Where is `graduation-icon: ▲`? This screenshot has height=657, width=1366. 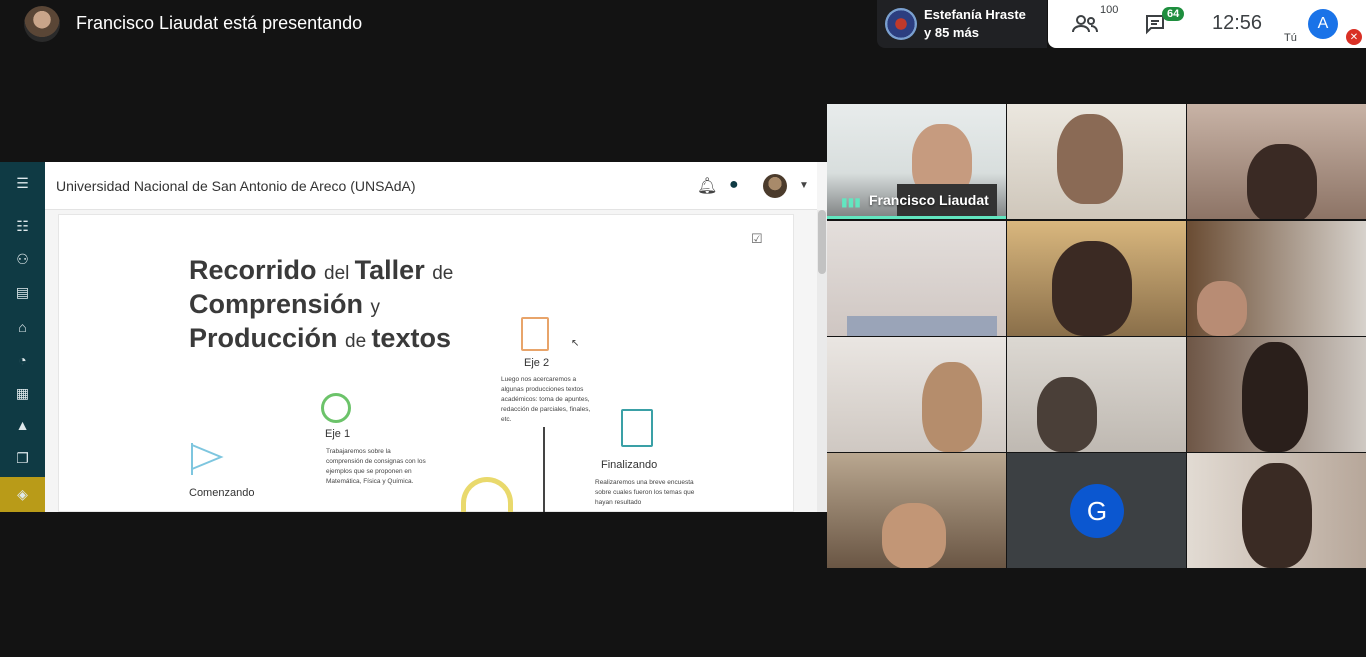
graduation-icon: ▲ is located at coordinates (22, 425).